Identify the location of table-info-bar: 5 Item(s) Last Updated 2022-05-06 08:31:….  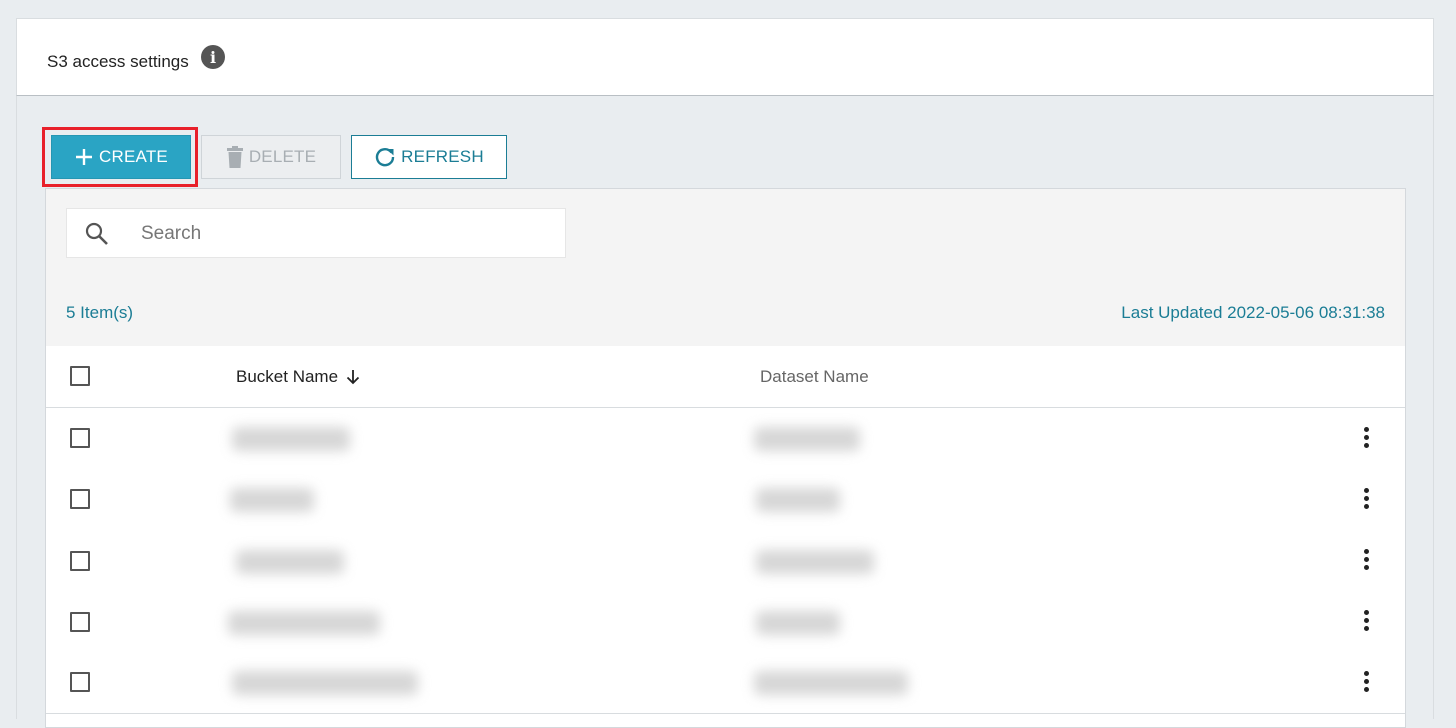
(725, 313).